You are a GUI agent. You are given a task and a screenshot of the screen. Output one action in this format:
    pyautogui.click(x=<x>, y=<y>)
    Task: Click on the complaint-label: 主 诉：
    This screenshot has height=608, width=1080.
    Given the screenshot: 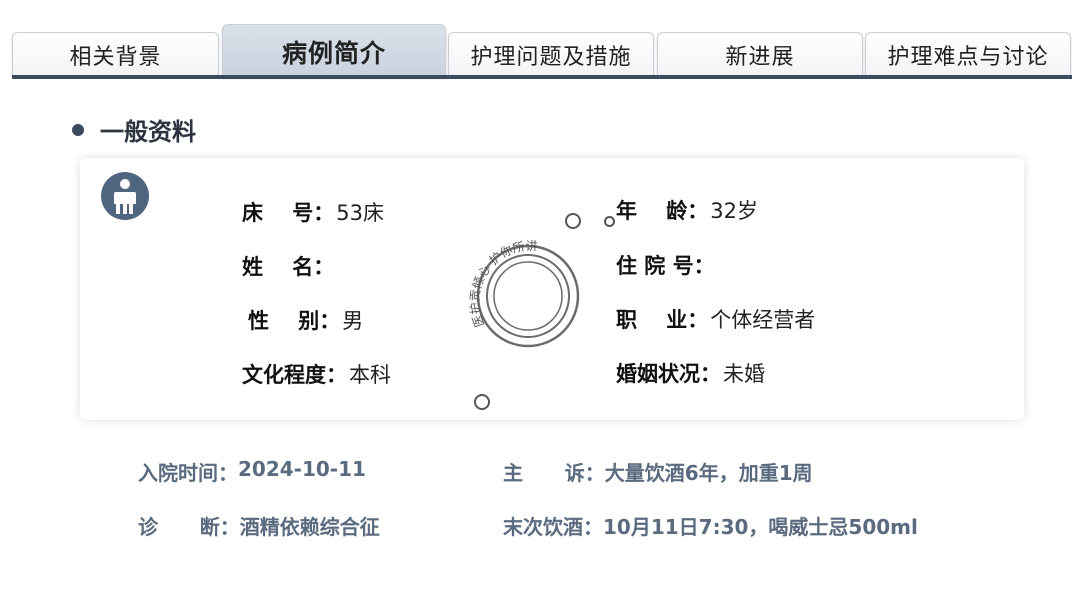 What is the action you would take?
    pyautogui.click(x=554, y=473)
    